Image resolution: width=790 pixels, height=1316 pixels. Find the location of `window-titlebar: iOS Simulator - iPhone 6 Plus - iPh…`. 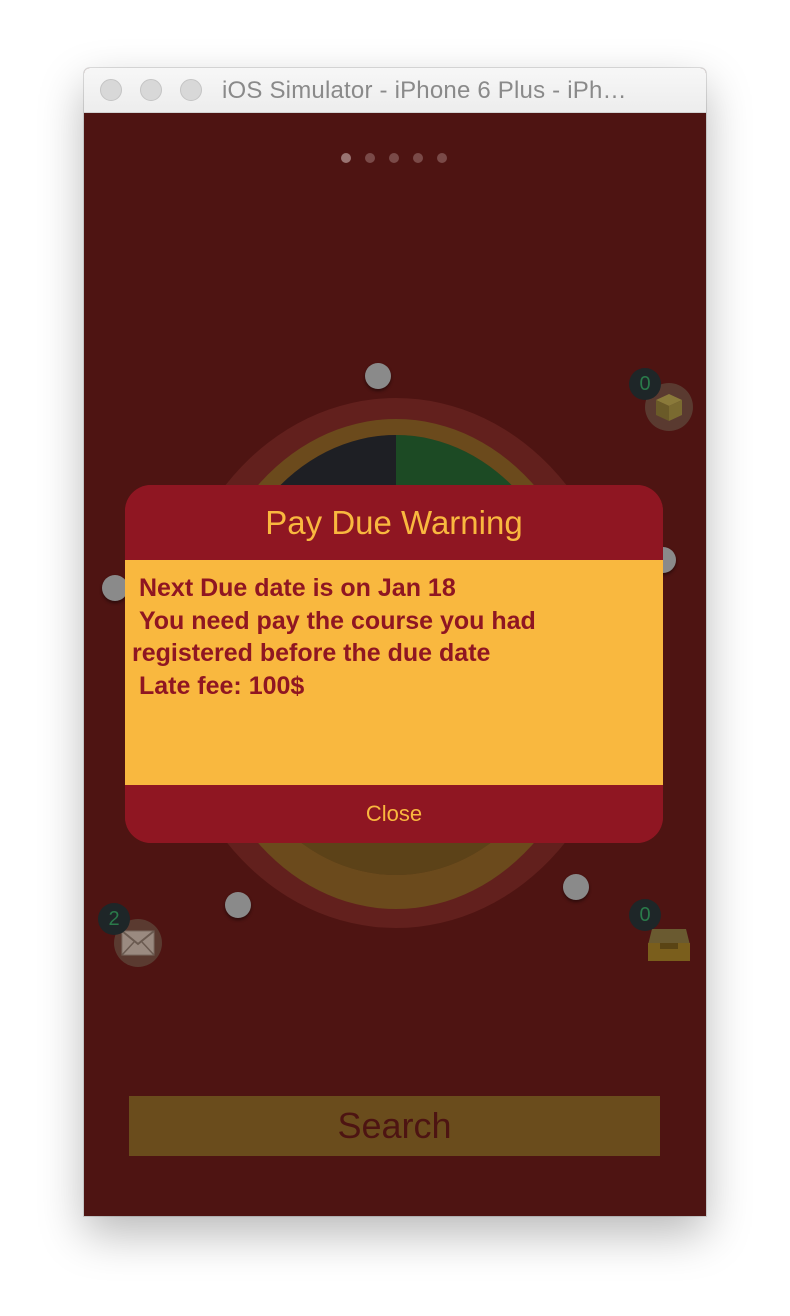

window-titlebar: iOS Simulator - iPhone 6 Plus - iPh… is located at coordinates (395, 90).